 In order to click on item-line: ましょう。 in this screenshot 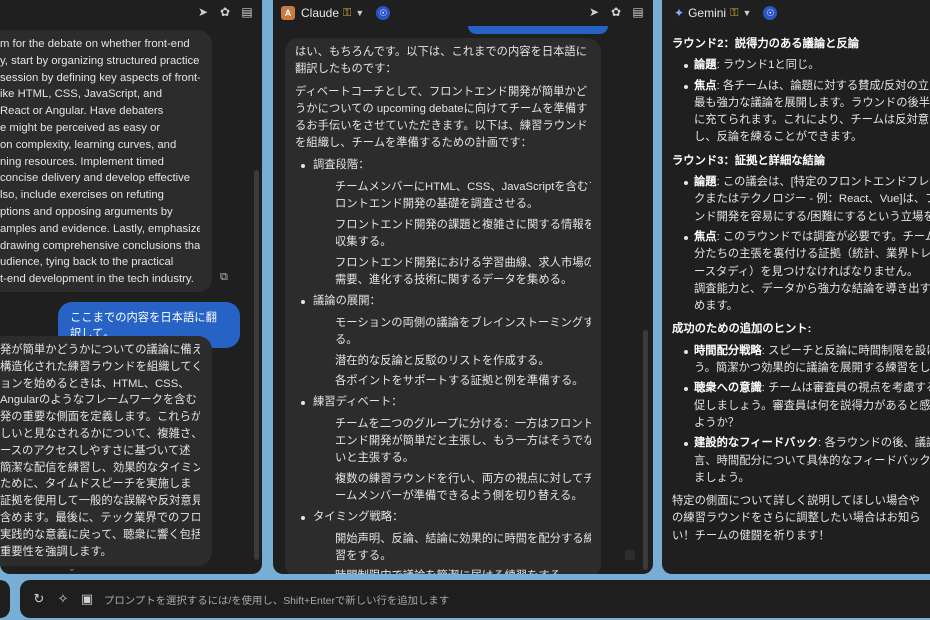, I will do `click(812, 478)`.